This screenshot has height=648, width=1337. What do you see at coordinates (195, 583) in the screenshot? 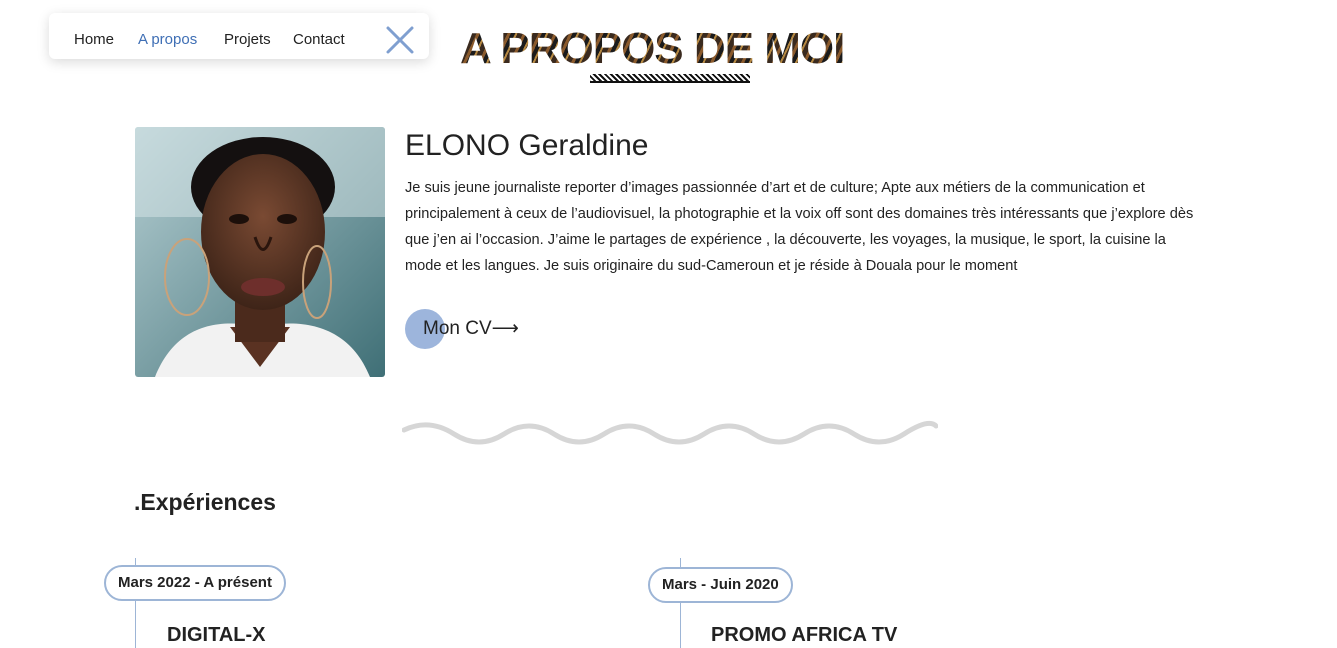
I see `timeline-badge: Mars 2022 - A présent` at bounding box center [195, 583].